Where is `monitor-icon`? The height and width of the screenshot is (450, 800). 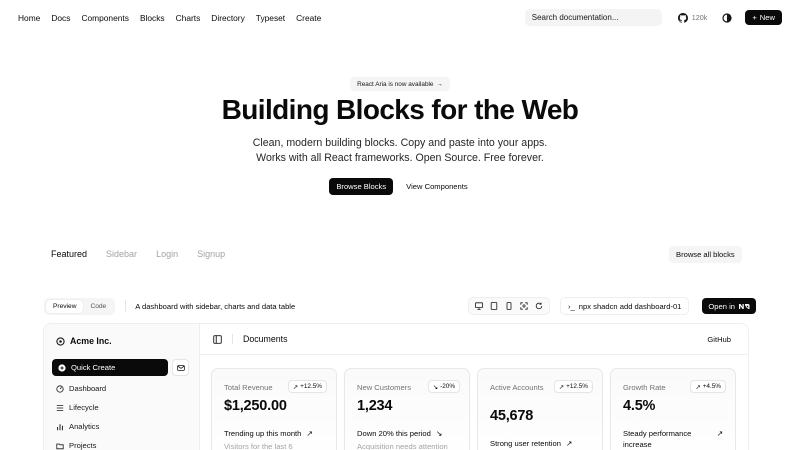
monitor-icon is located at coordinates (479, 306).